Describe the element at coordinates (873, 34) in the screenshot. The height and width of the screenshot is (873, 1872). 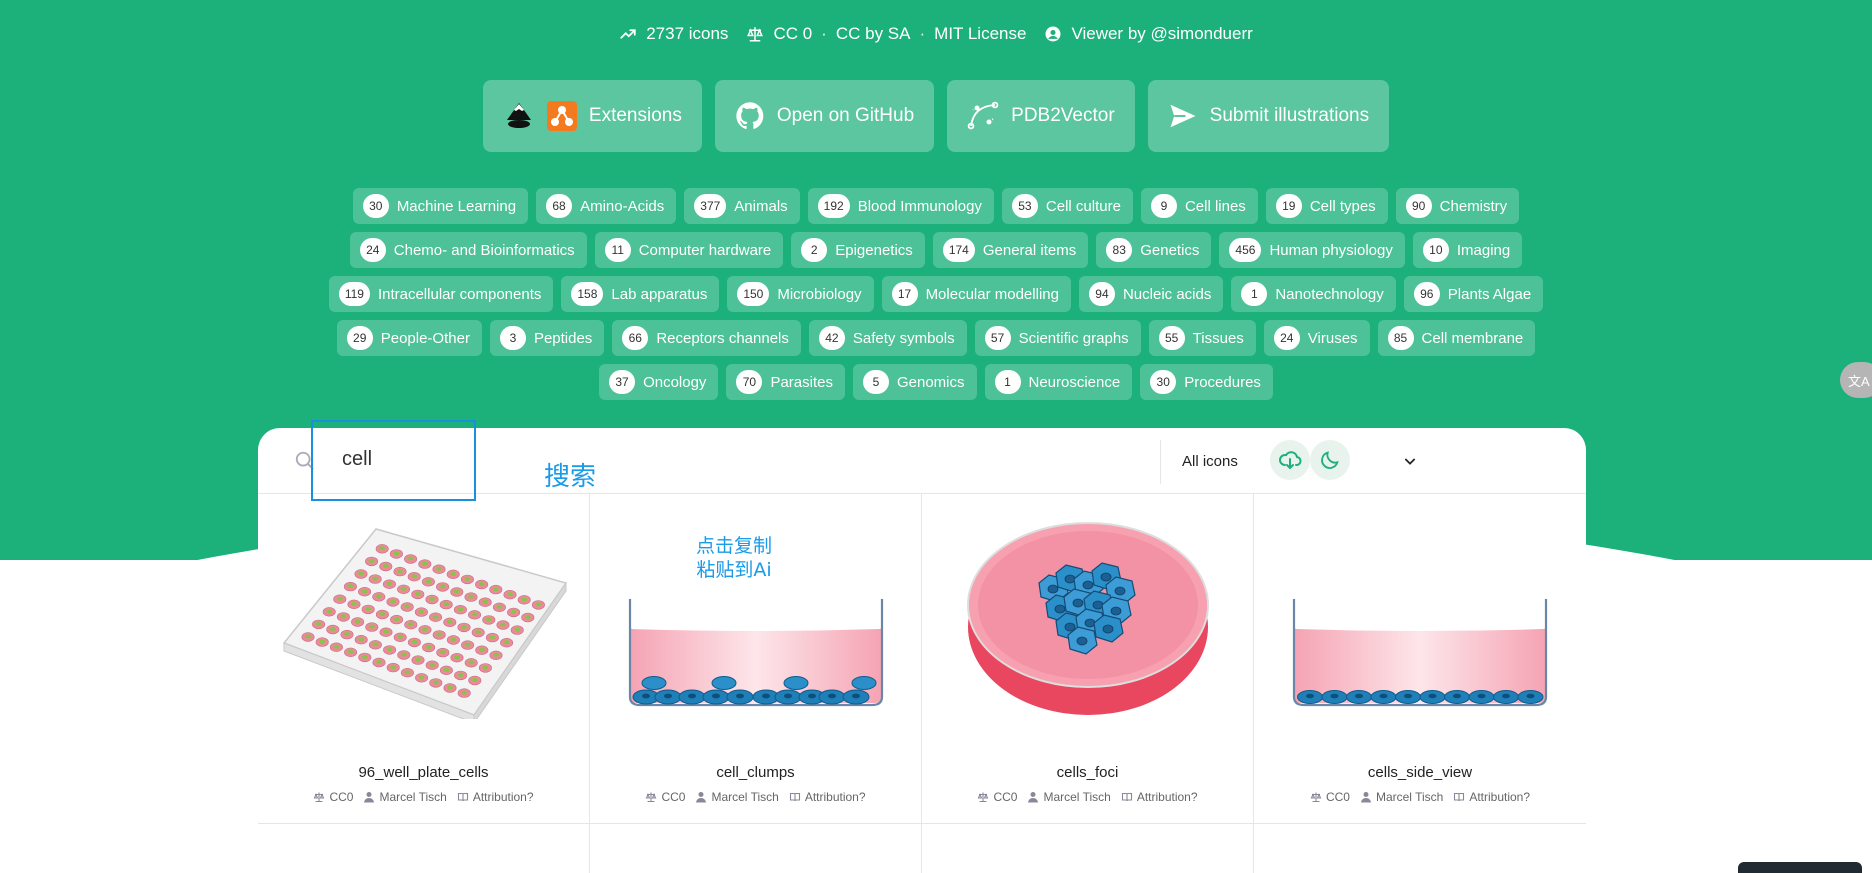
I see `license-ccbysa: CC by SA` at that location.